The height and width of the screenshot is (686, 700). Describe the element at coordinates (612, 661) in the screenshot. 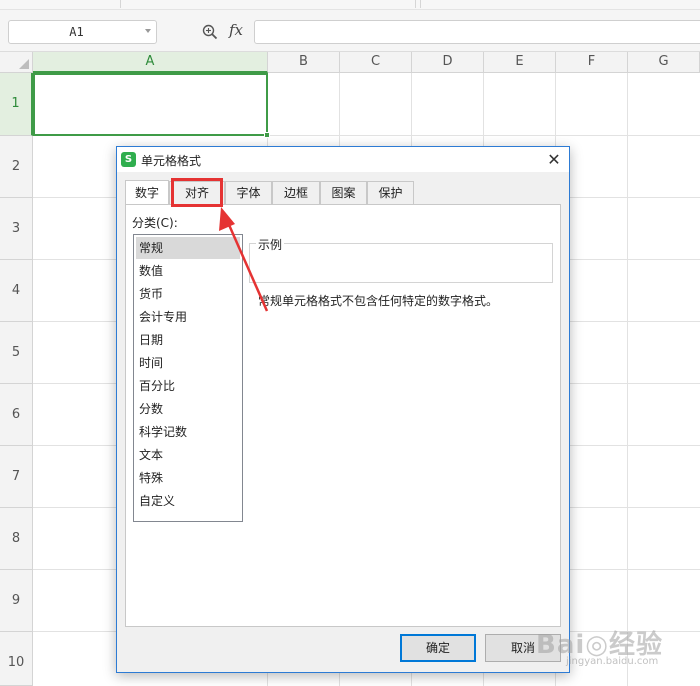

I see `watermark-url: jingyan.baidu.com` at that location.